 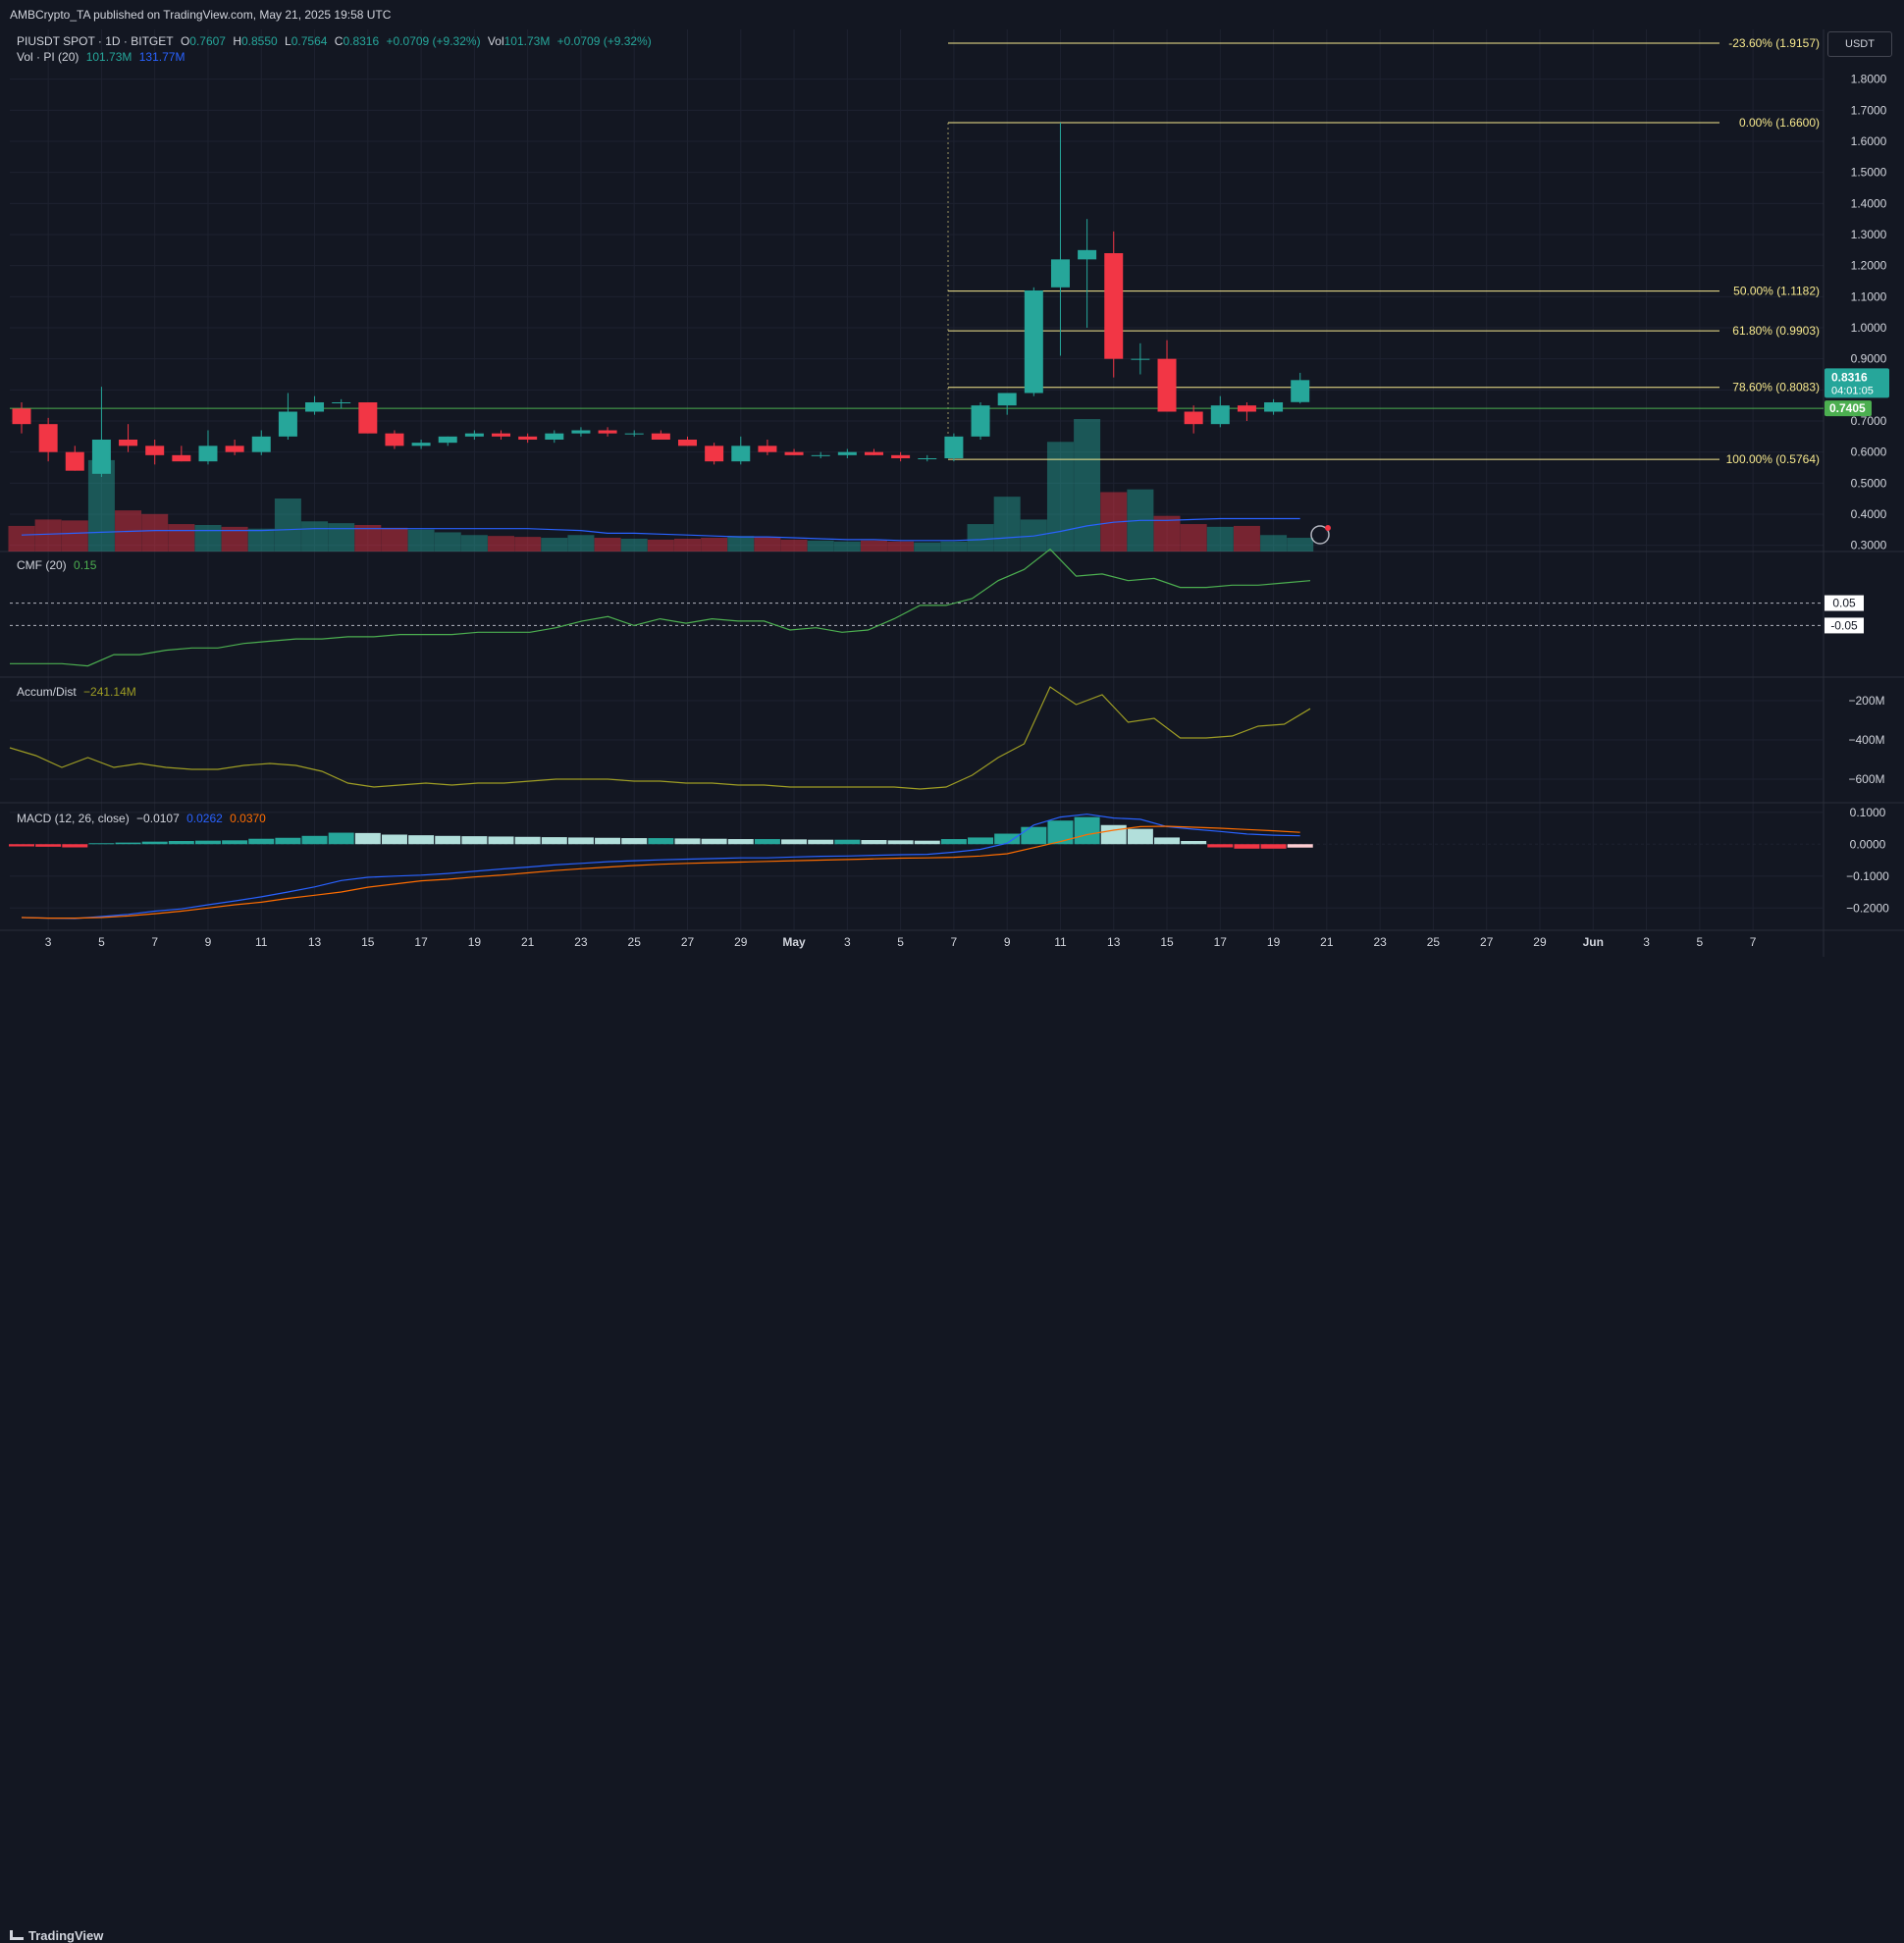 What do you see at coordinates (1869, 545) in the screenshot?
I see `price-tick-label: 0.3000` at bounding box center [1869, 545].